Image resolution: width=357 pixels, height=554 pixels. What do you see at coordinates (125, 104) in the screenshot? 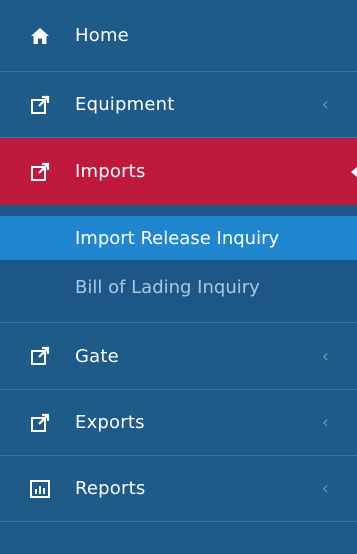
I see `menu-item-equipment-label: Equipment` at bounding box center [125, 104].